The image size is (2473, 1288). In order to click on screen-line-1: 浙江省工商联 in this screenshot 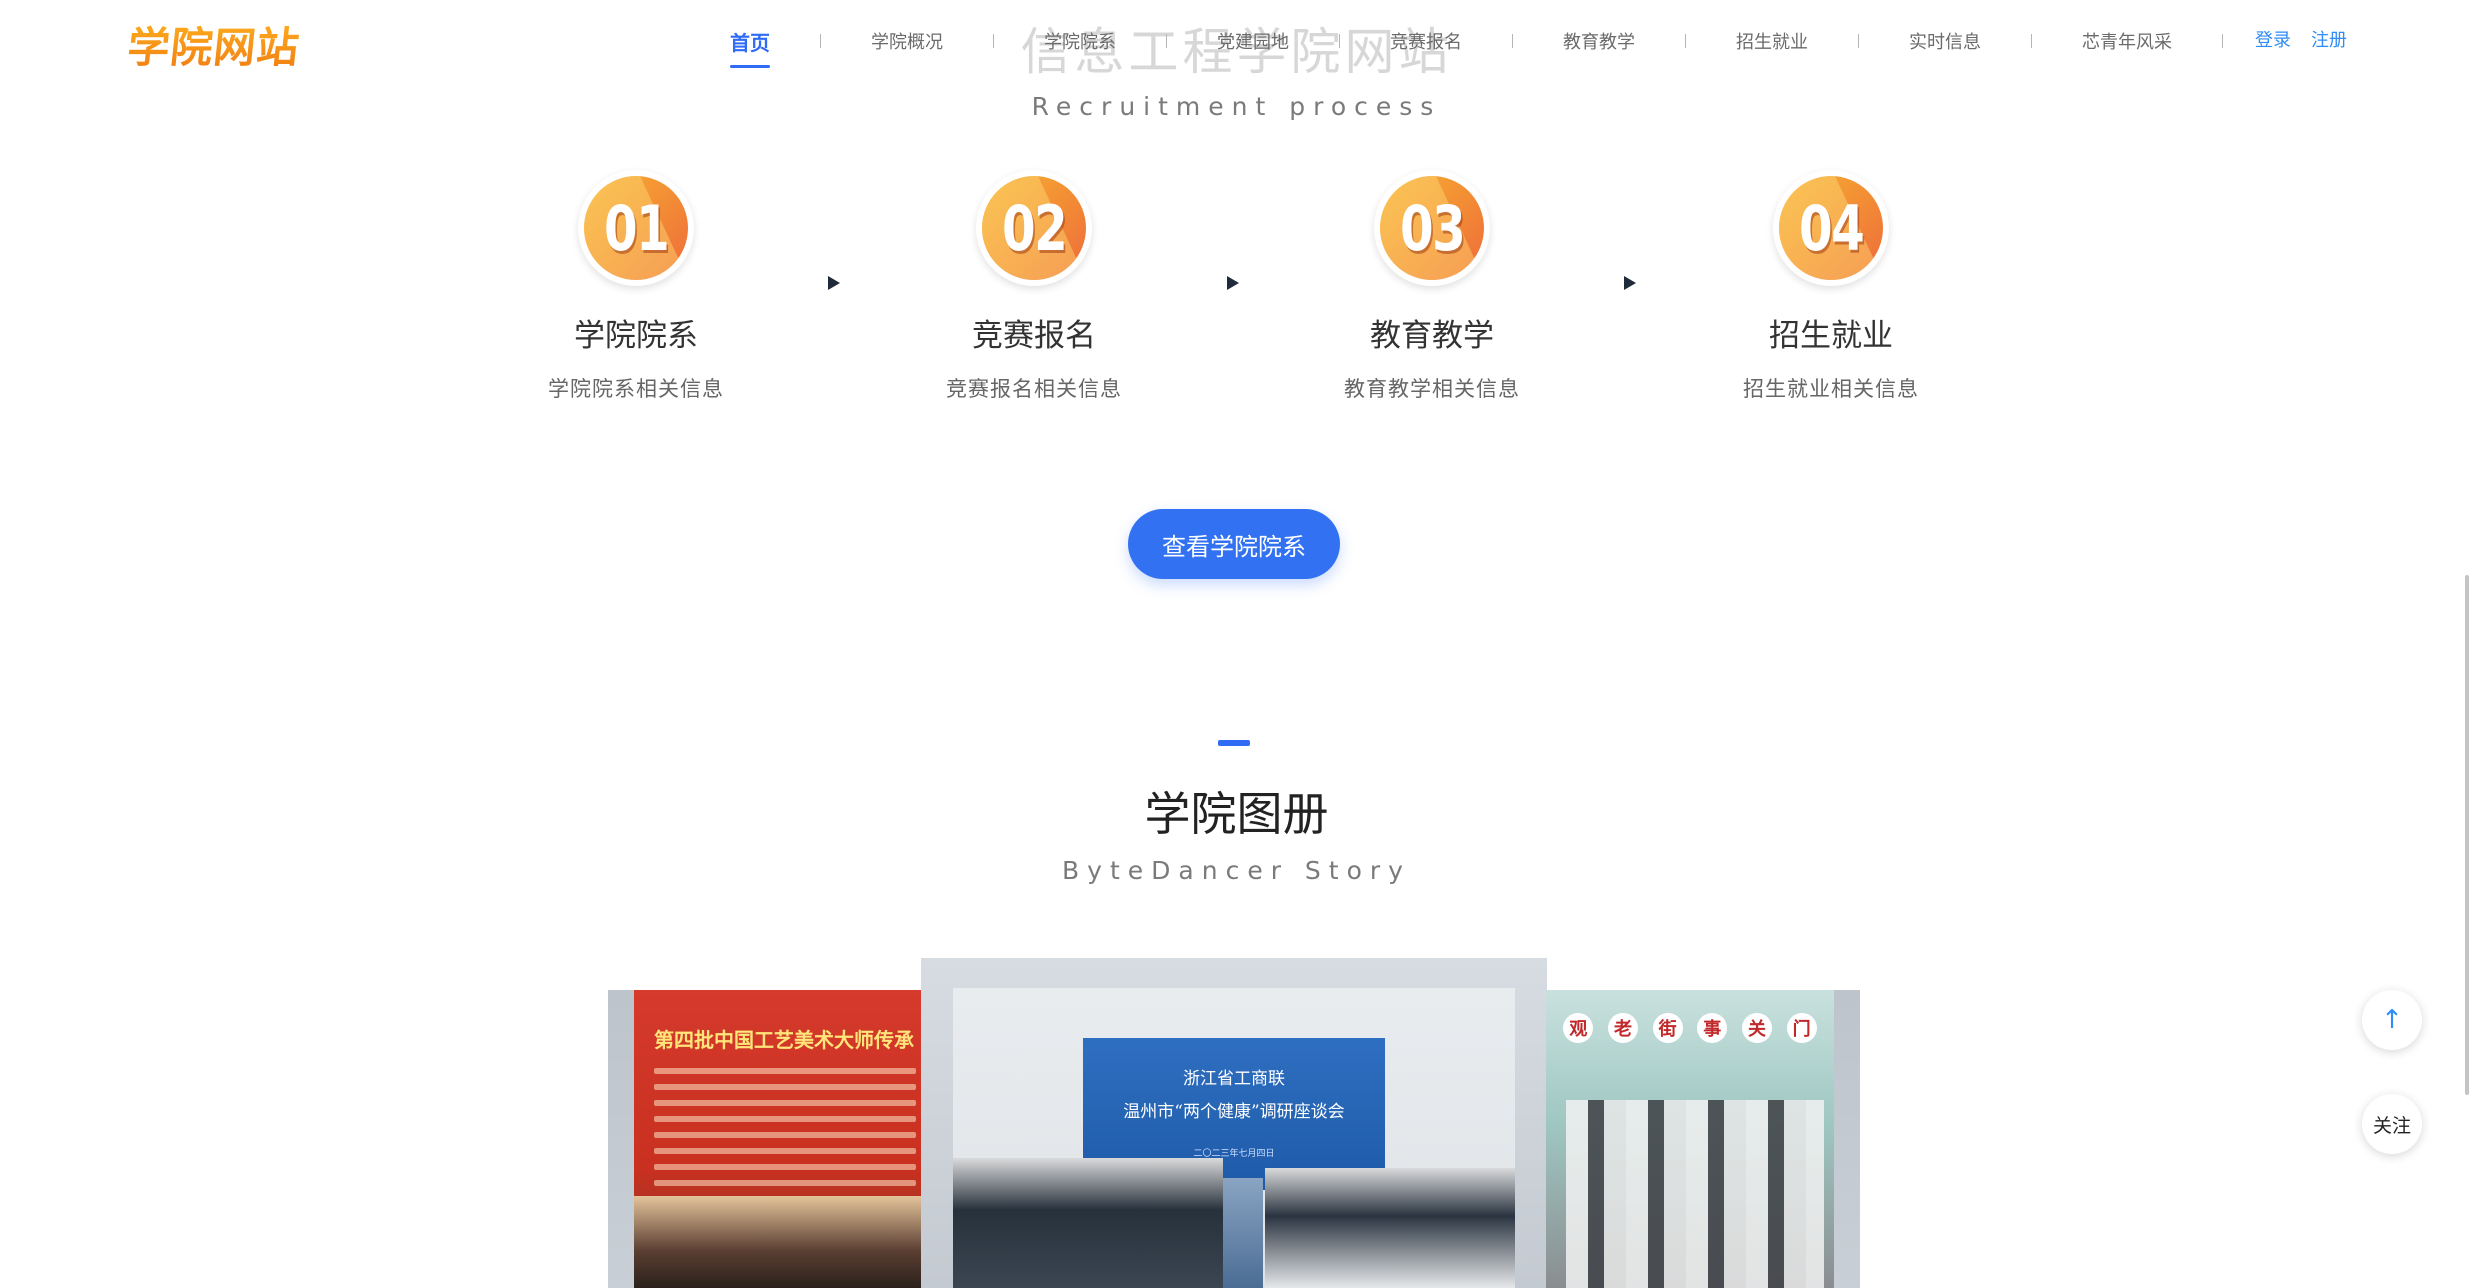, I will do `click(1234, 1079)`.